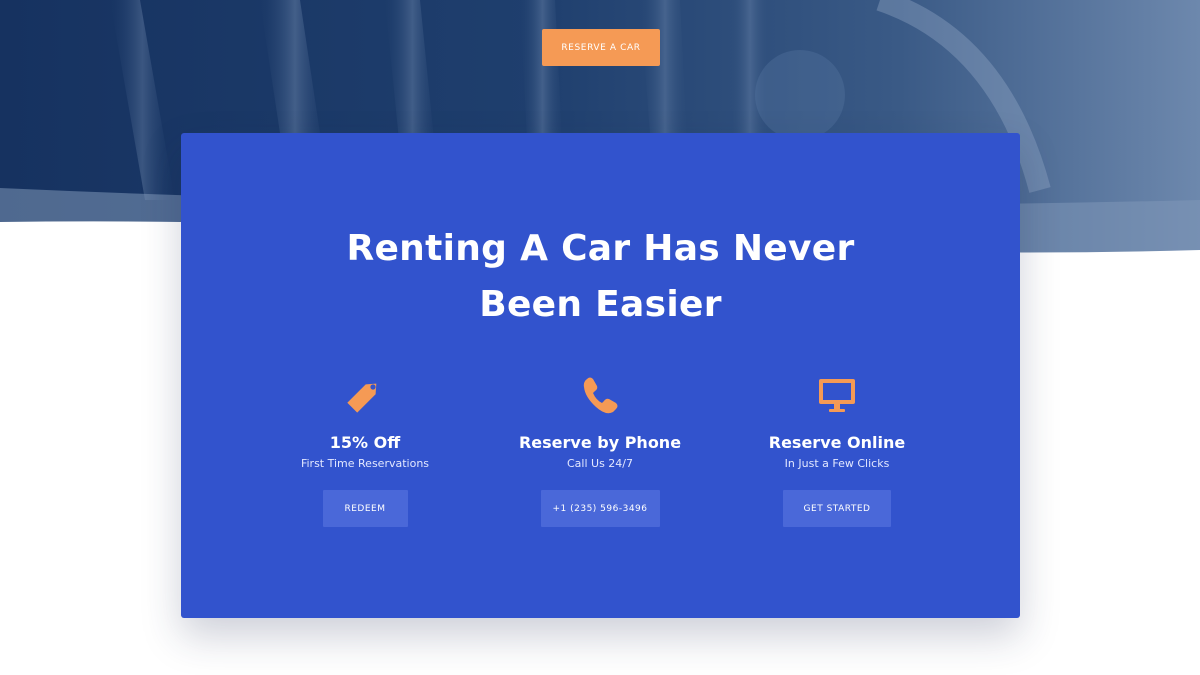  I want to click on feature-title: Reserve Online, so click(837, 442).